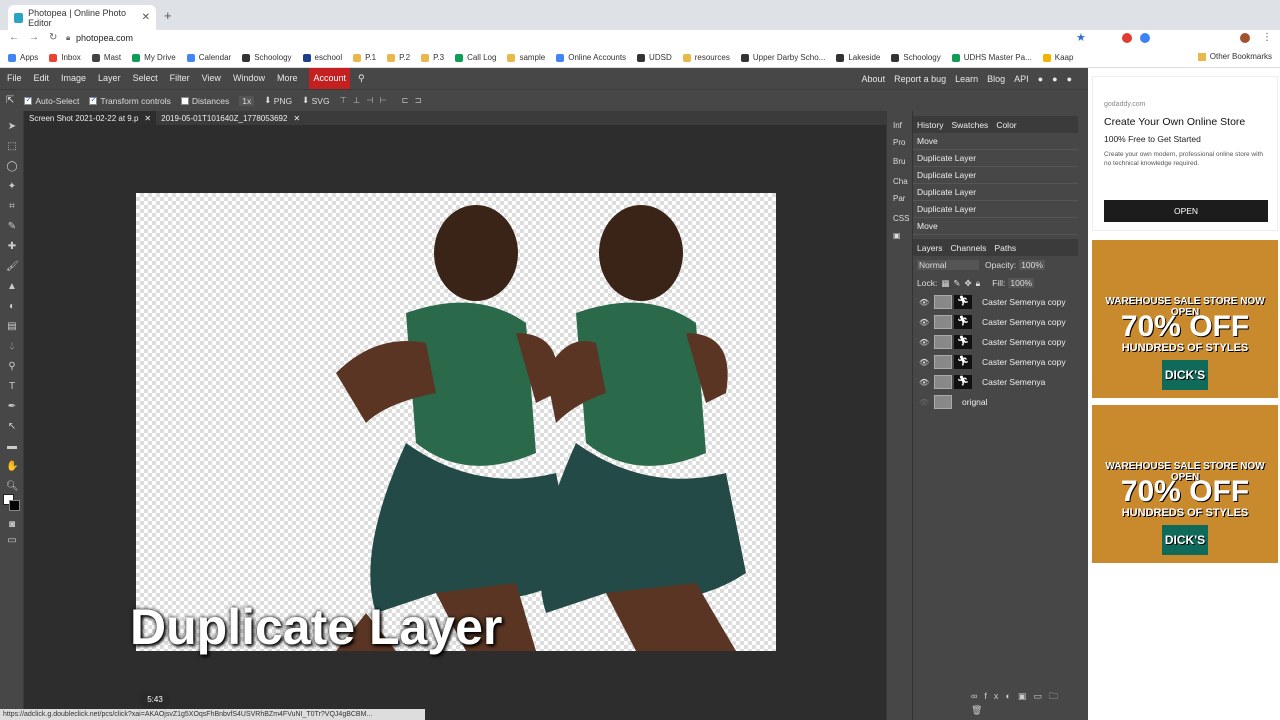 The image size is (1280, 720). I want to click on background-color-swatch, so click(14, 505).